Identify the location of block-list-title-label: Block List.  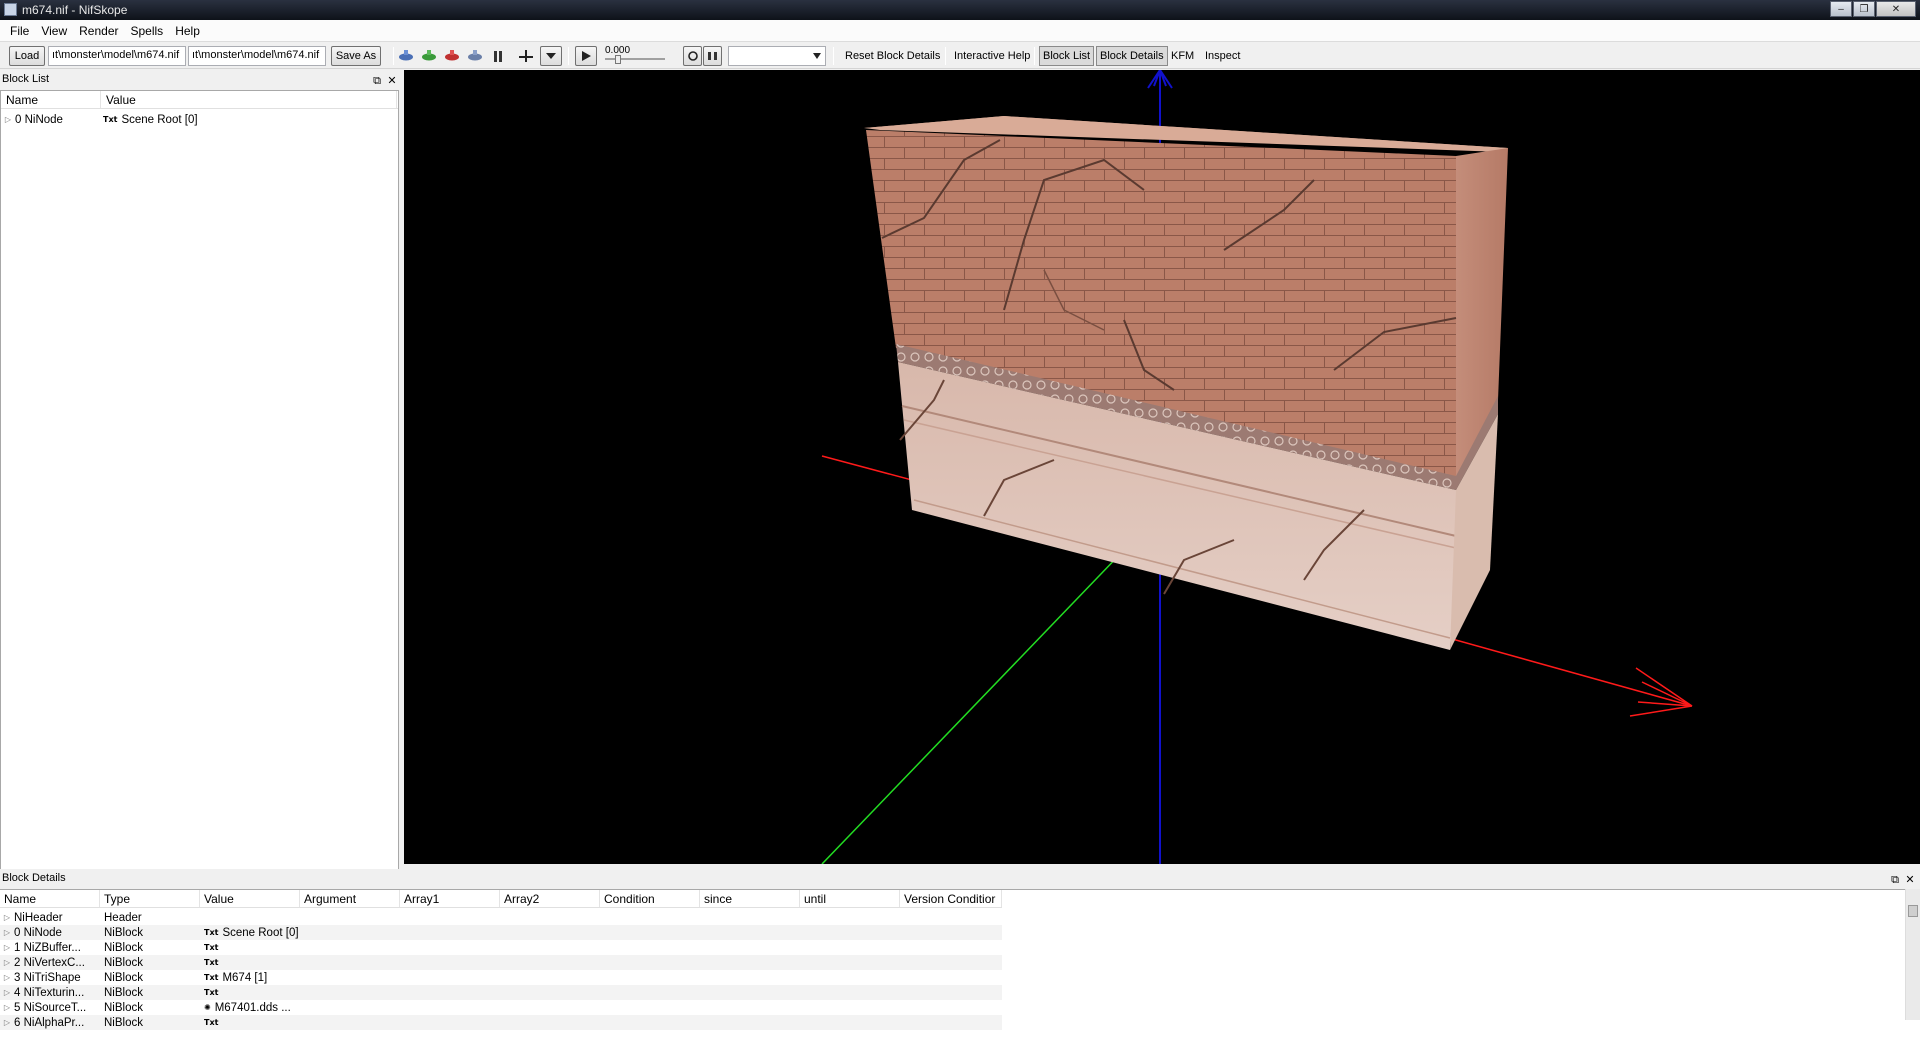
(26, 79).